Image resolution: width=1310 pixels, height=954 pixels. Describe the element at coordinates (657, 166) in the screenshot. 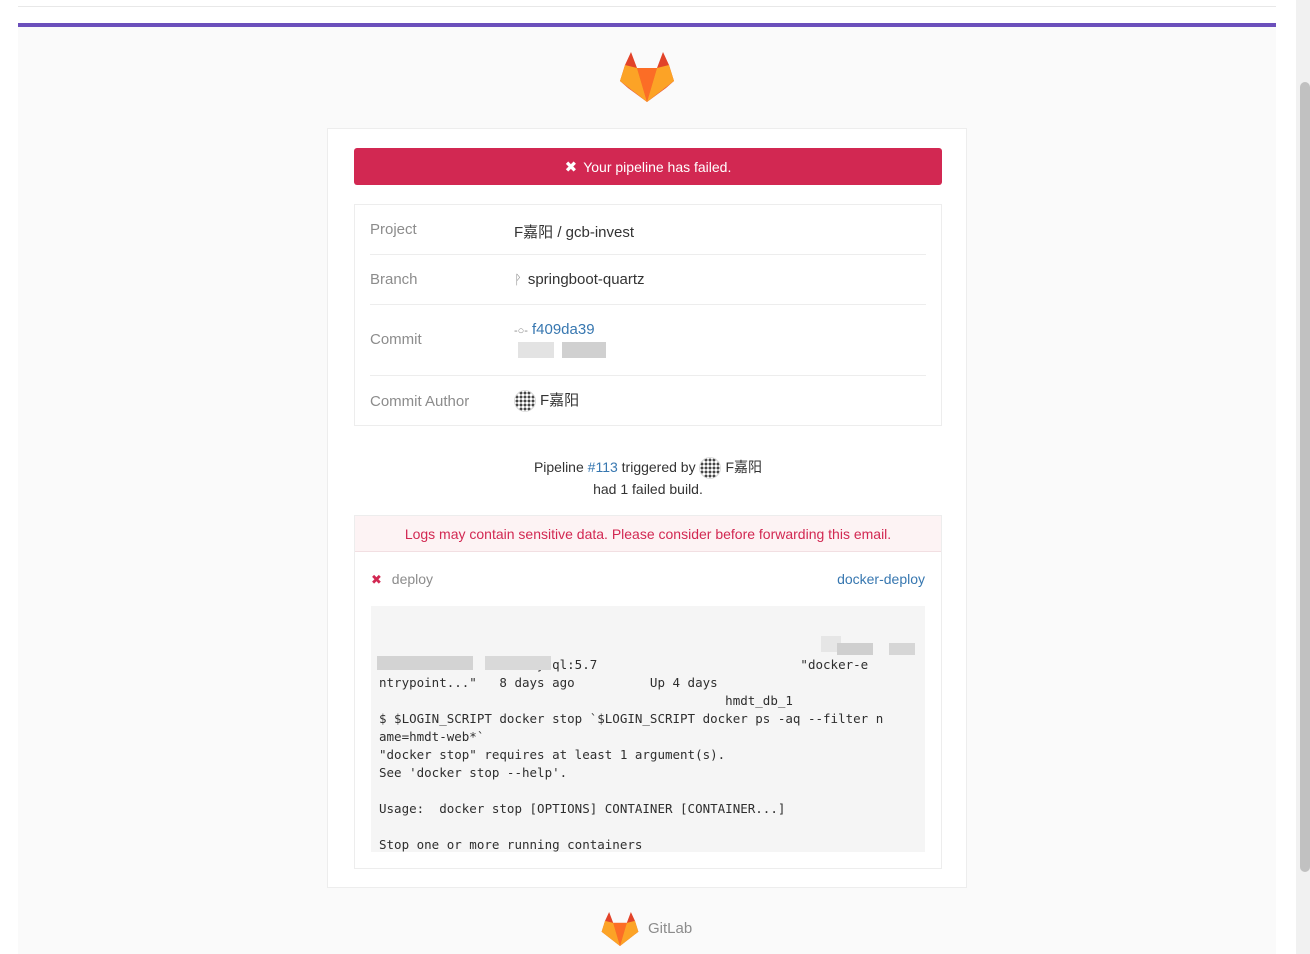

I see `banner-text: Your pipeline has failed.` at that location.